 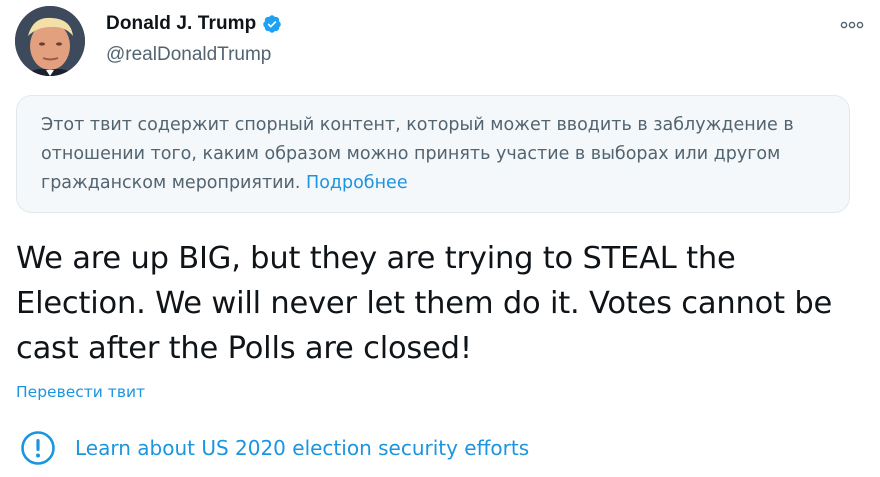 I want to click on avatar, so click(x=50, y=41).